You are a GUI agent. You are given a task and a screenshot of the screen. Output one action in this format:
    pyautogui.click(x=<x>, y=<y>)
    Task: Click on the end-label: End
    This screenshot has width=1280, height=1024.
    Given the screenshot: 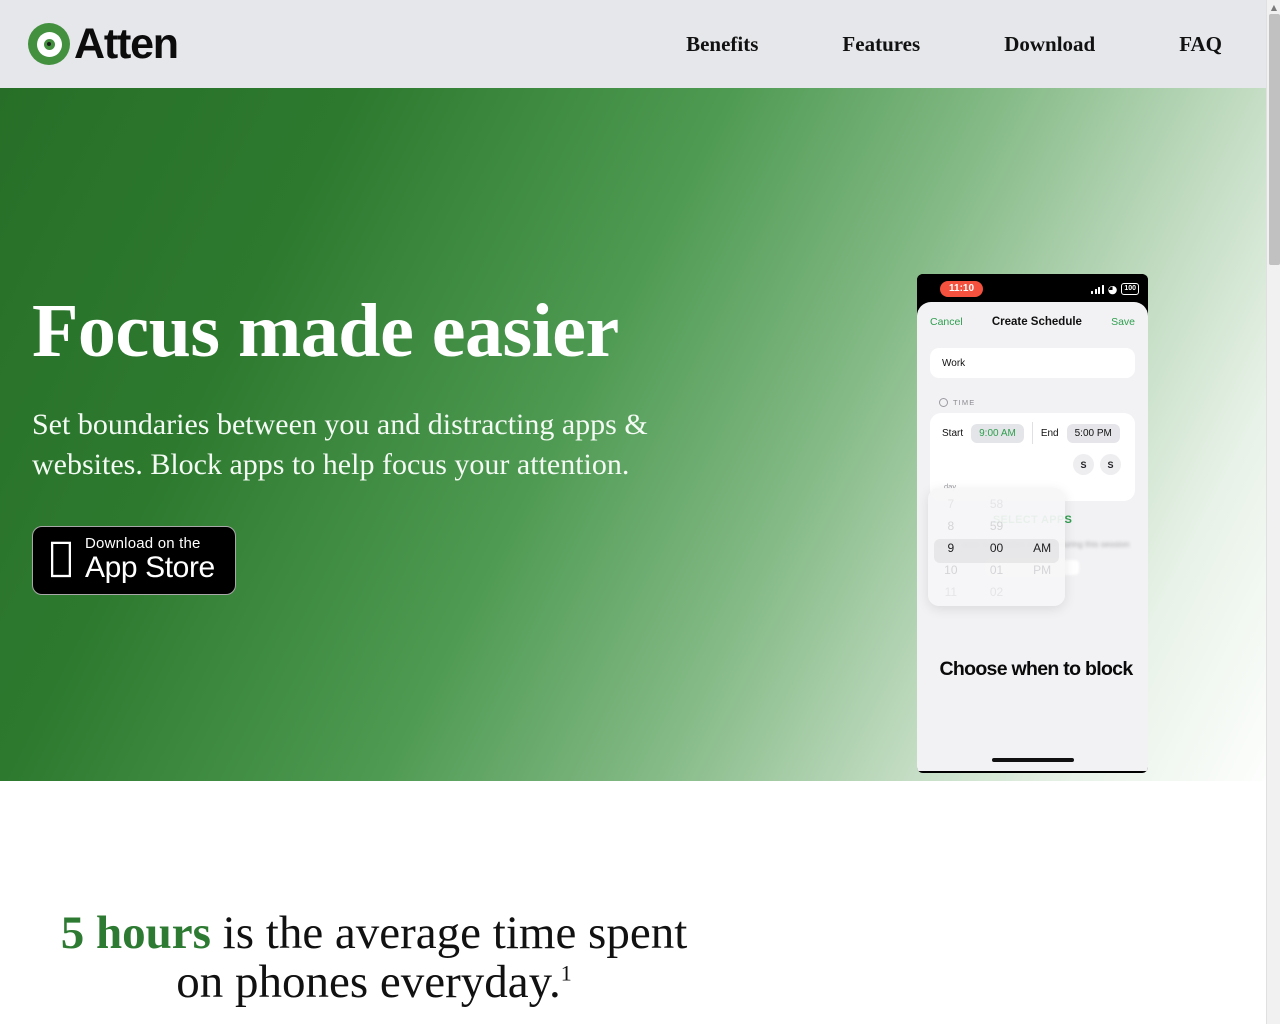 What is the action you would take?
    pyautogui.click(x=1049, y=433)
    